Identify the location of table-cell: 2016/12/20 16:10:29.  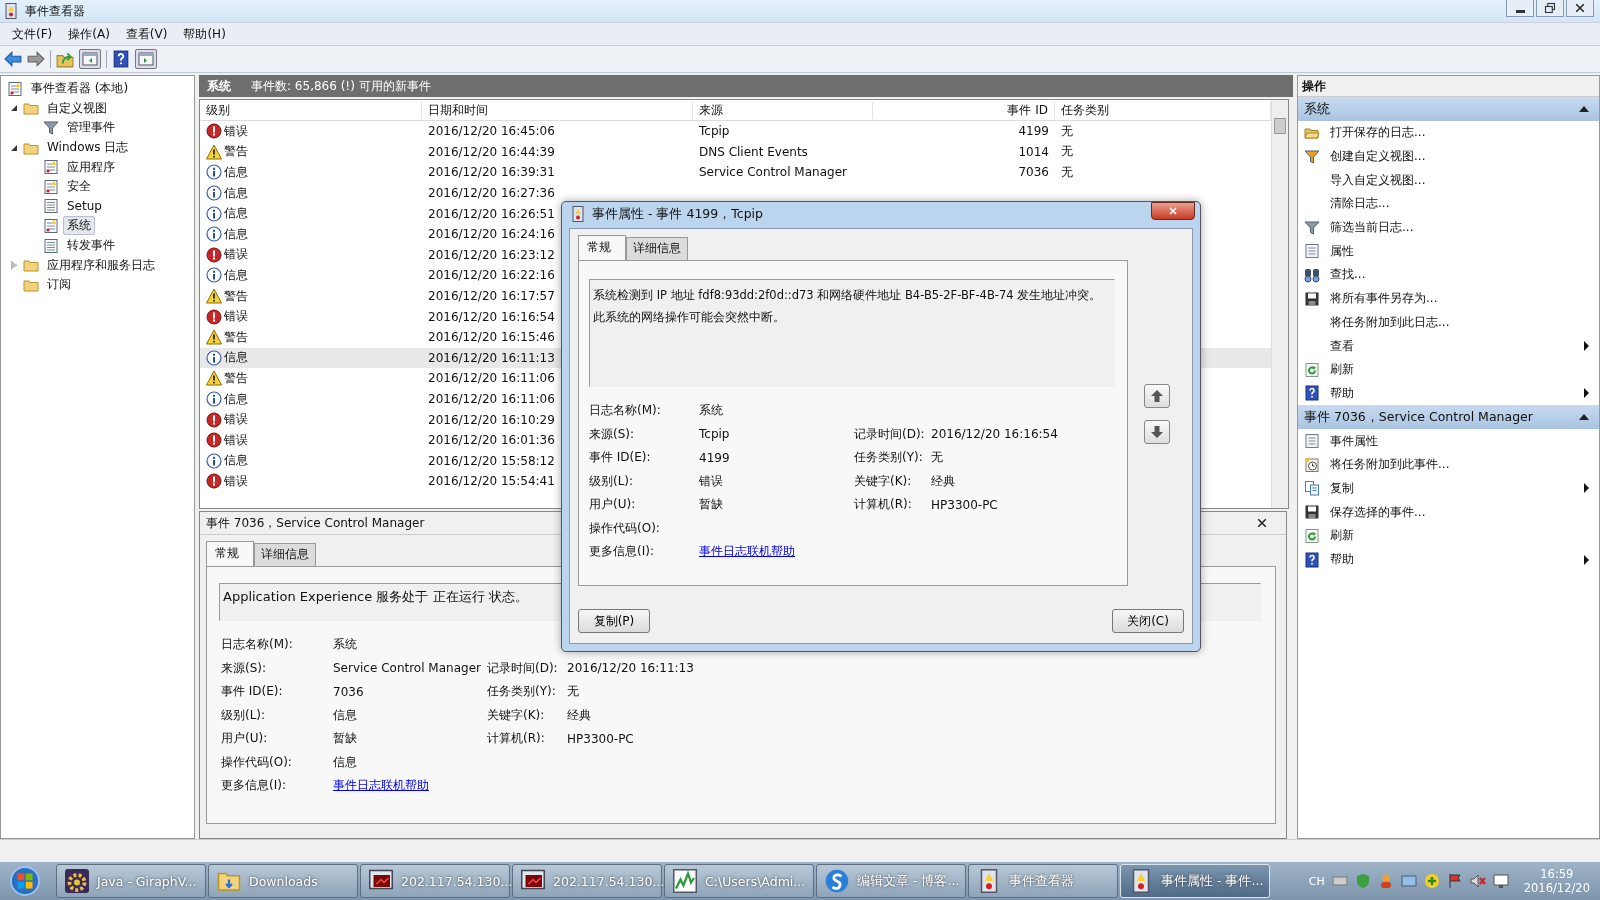
(491, 419).